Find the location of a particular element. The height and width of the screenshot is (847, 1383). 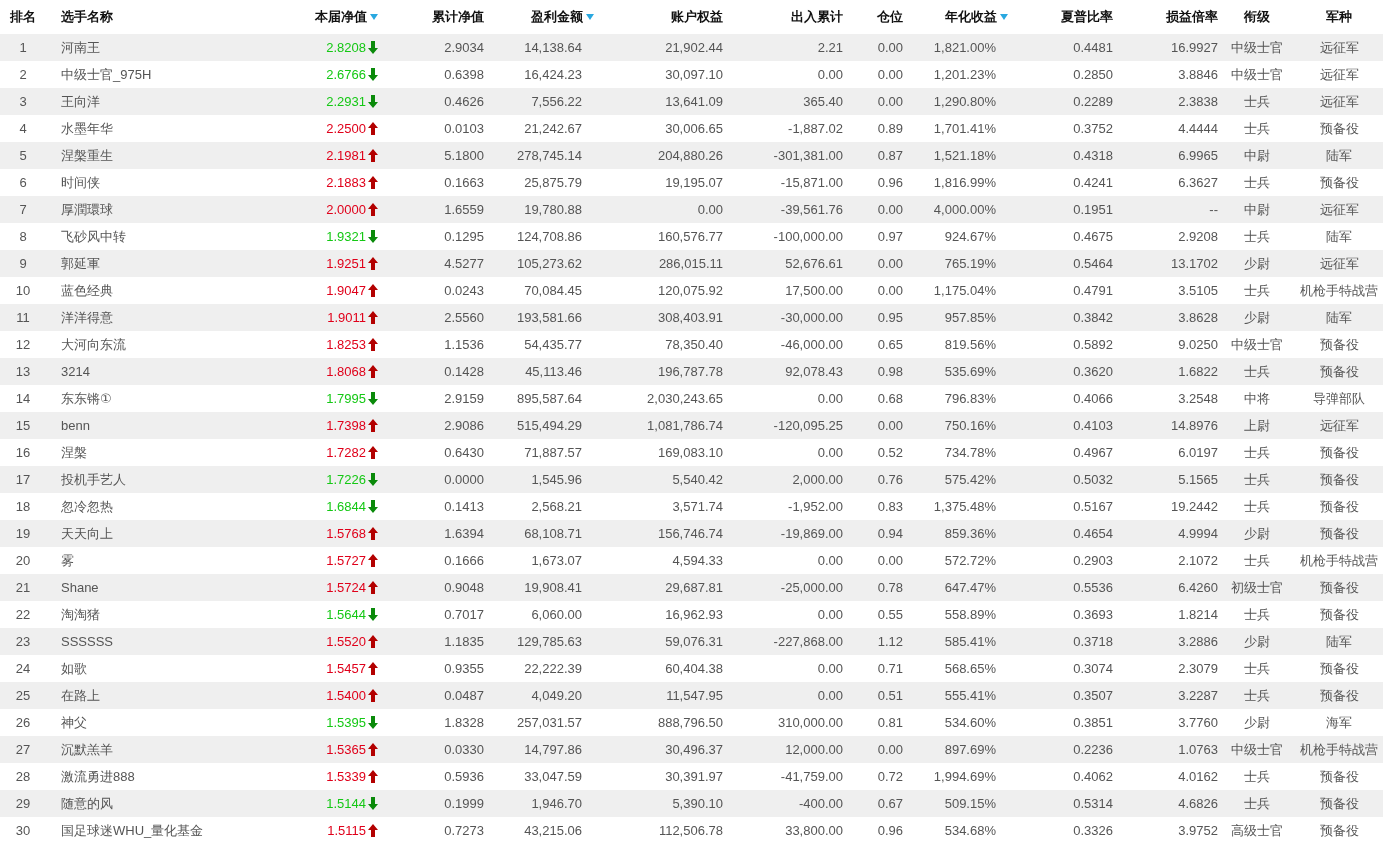

table-cell: 6,060.00 is located at coordinates (556, 614).